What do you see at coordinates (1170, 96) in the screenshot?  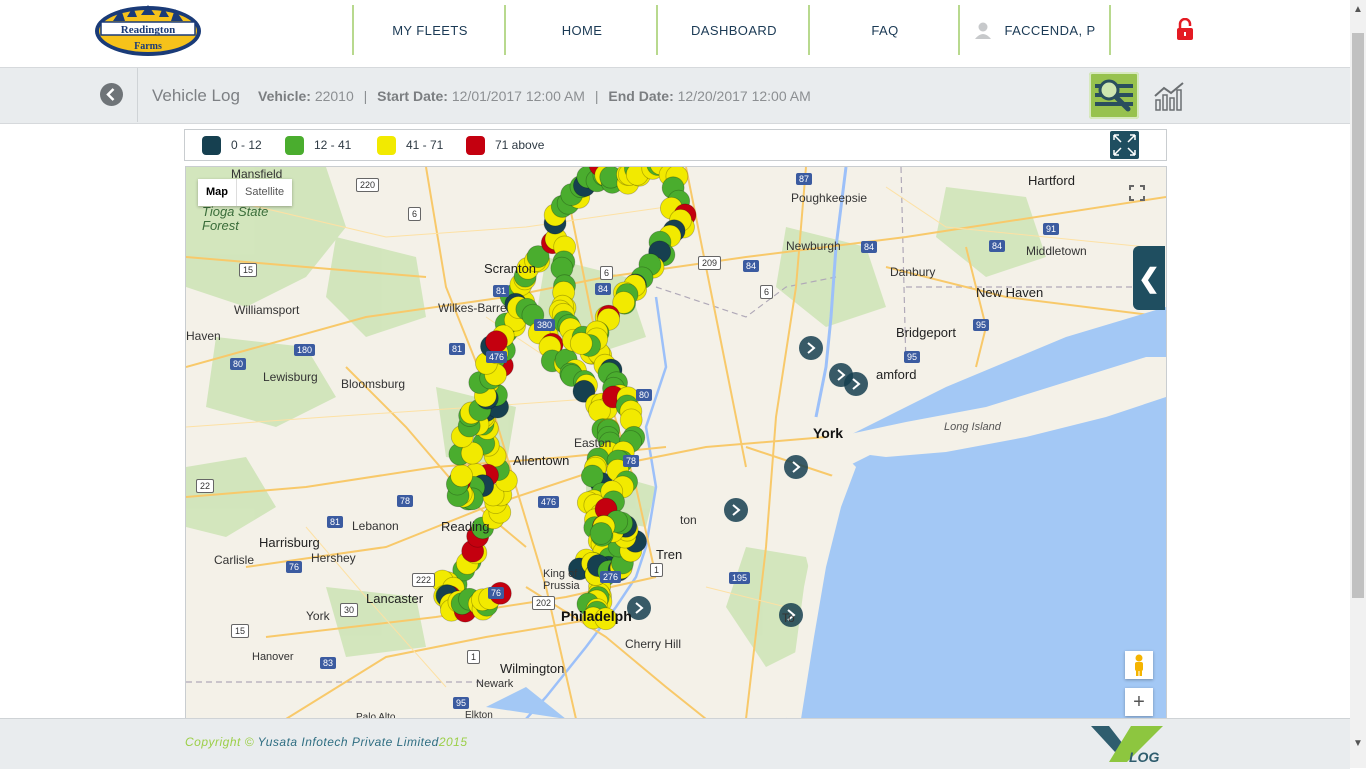 I see `analytics-chart-icon` at bounding box center [1170, 96].